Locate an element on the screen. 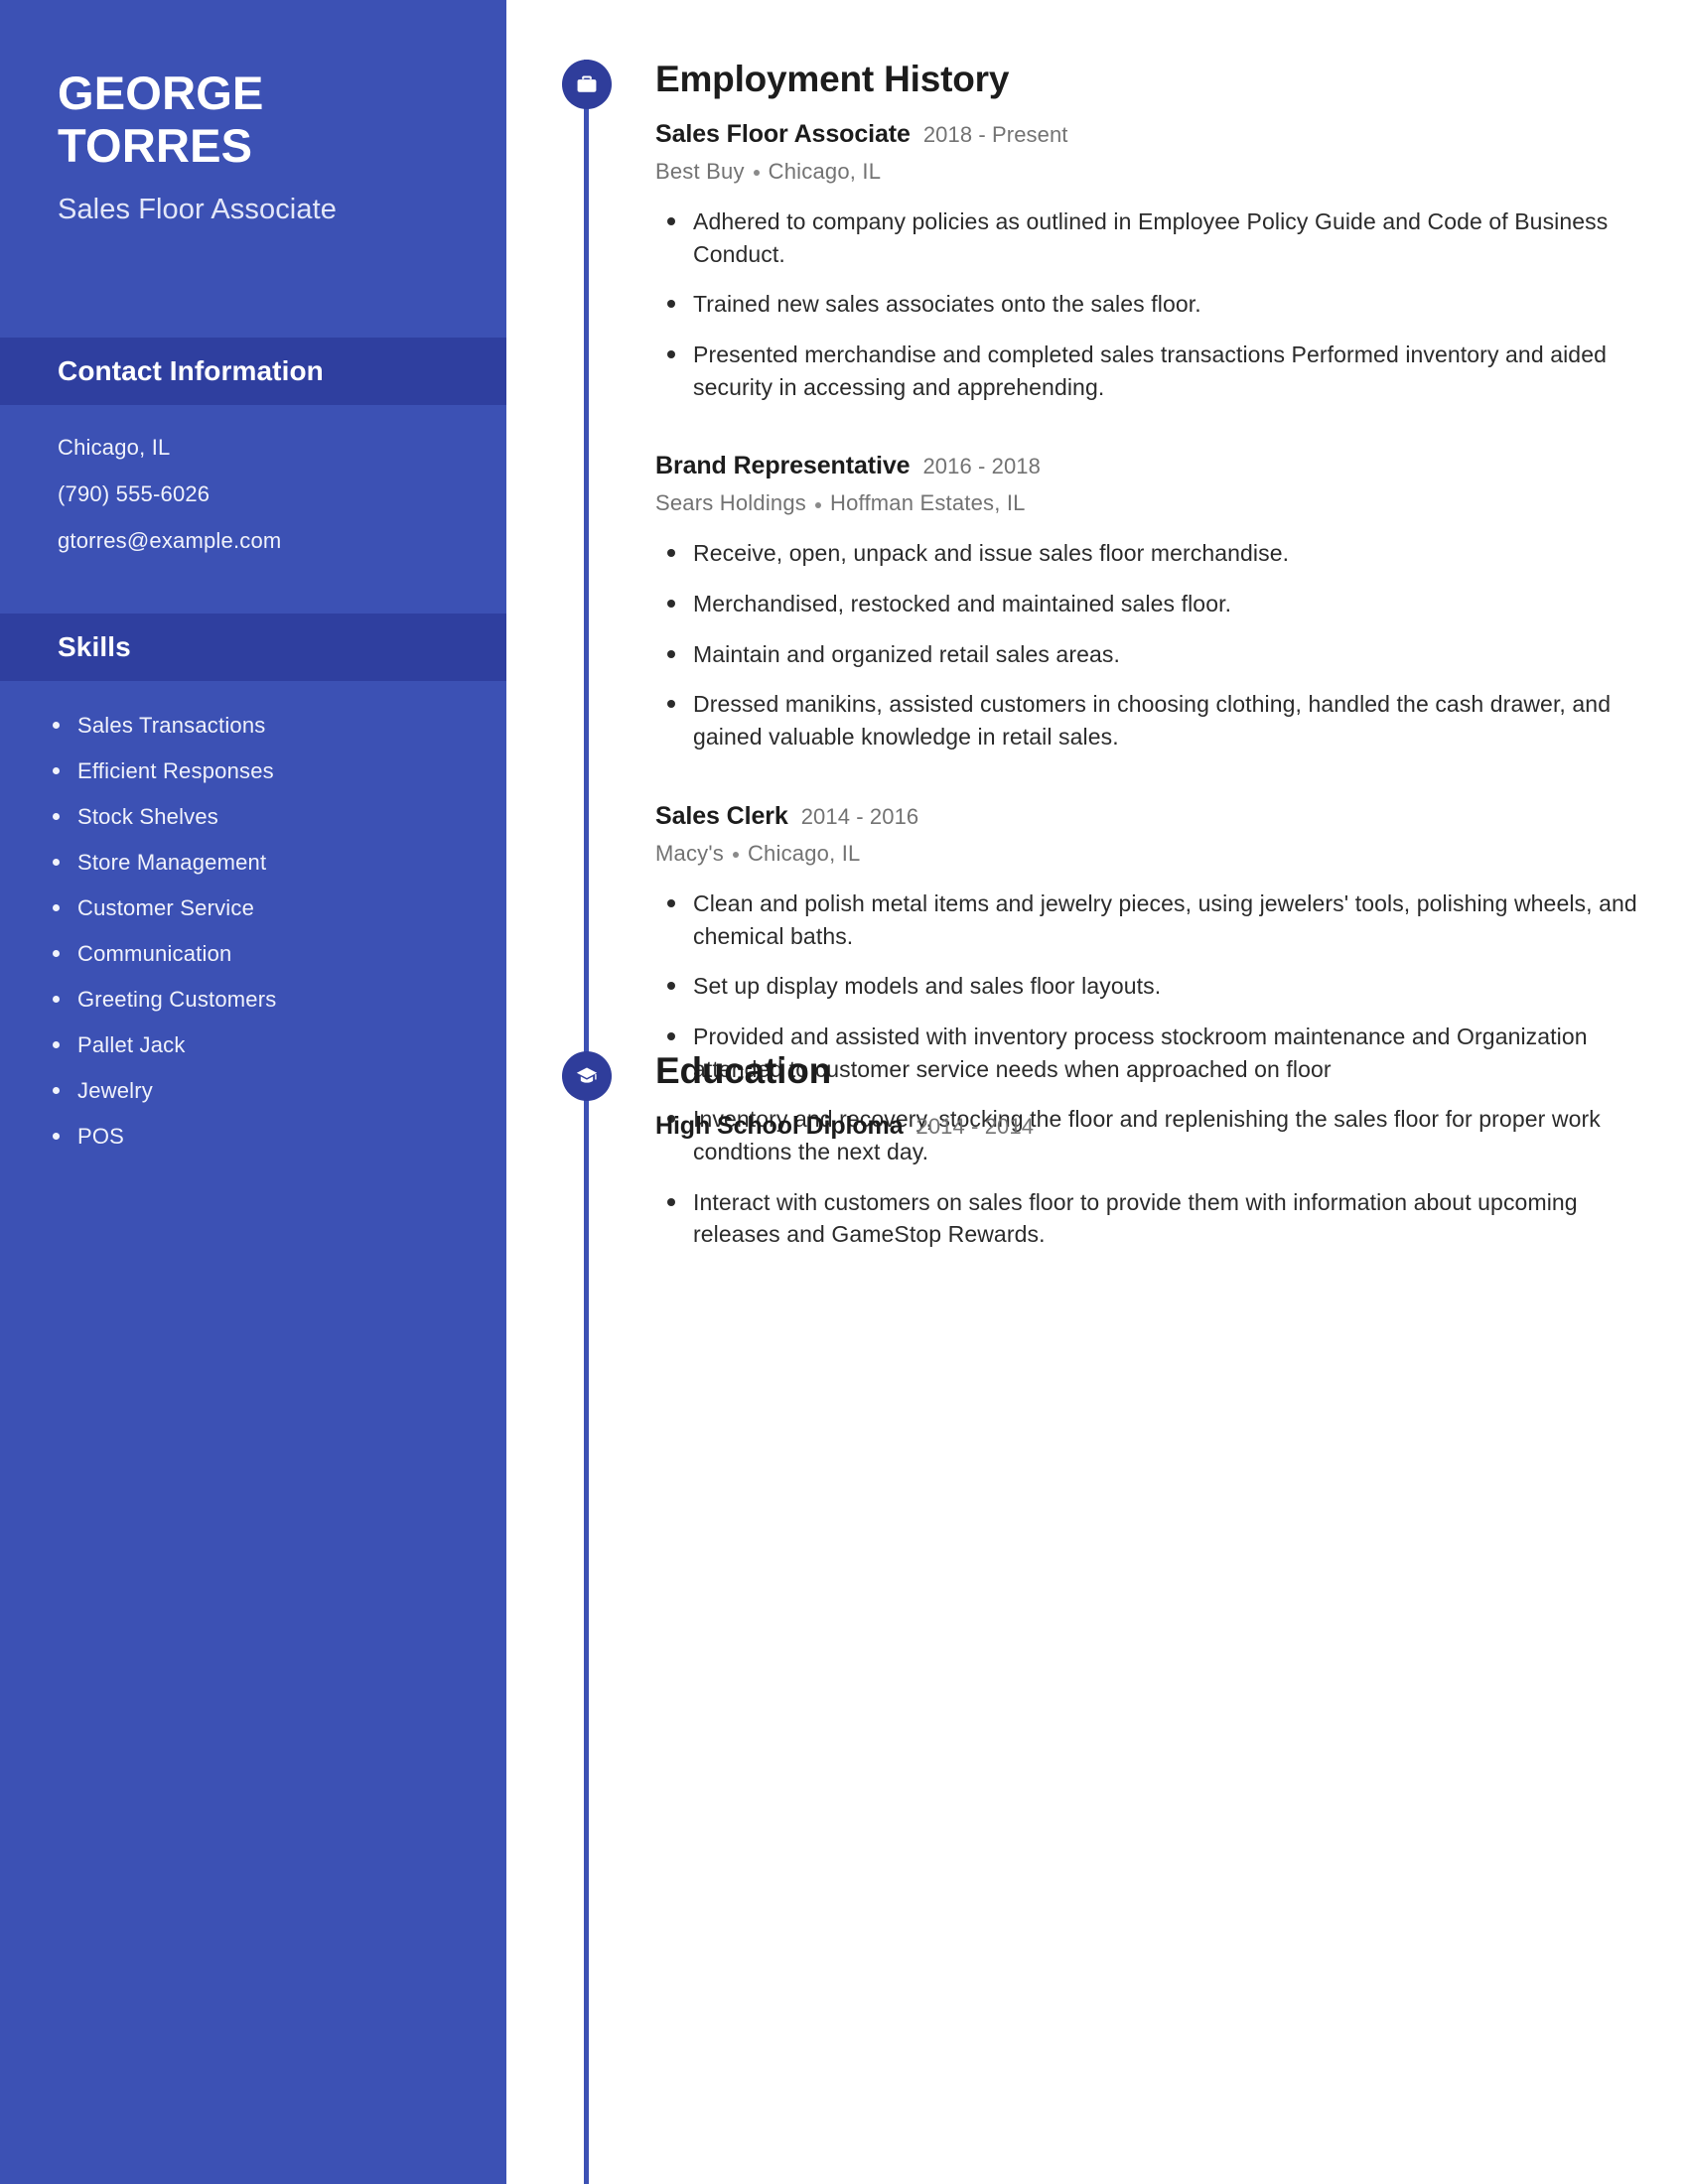  employment-dates: 2016 - 2018 is located at coordinates (981, 466).